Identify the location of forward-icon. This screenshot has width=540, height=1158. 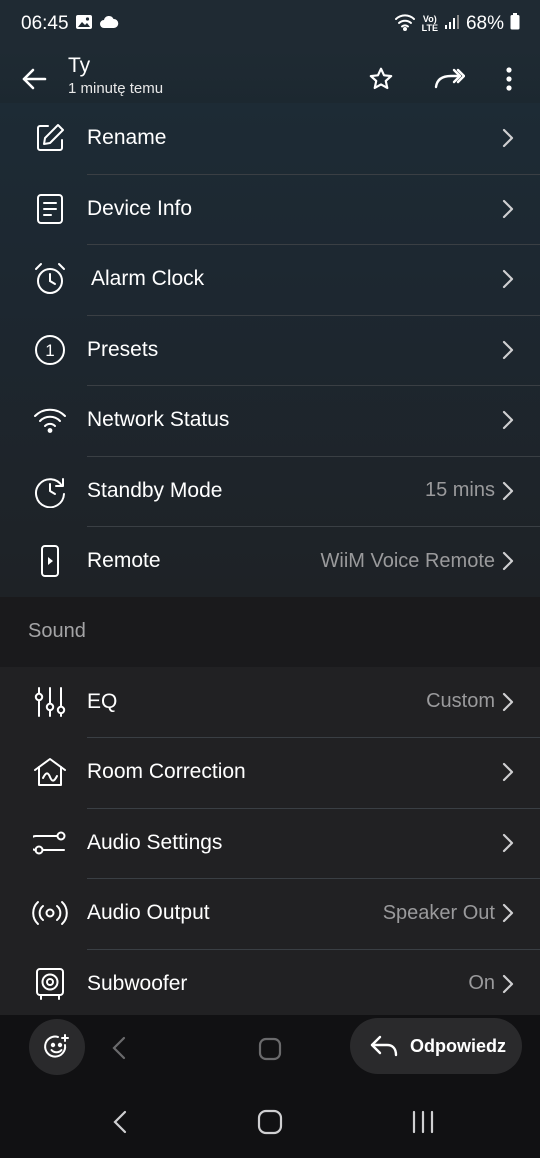
(449, 78).